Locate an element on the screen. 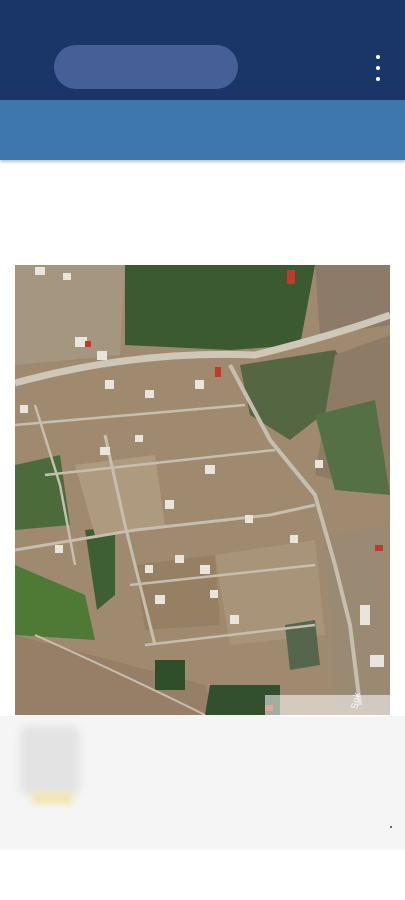 This screenshot has width=405, height=900. overflow-menu-icon is located at coordinates (378, 68).